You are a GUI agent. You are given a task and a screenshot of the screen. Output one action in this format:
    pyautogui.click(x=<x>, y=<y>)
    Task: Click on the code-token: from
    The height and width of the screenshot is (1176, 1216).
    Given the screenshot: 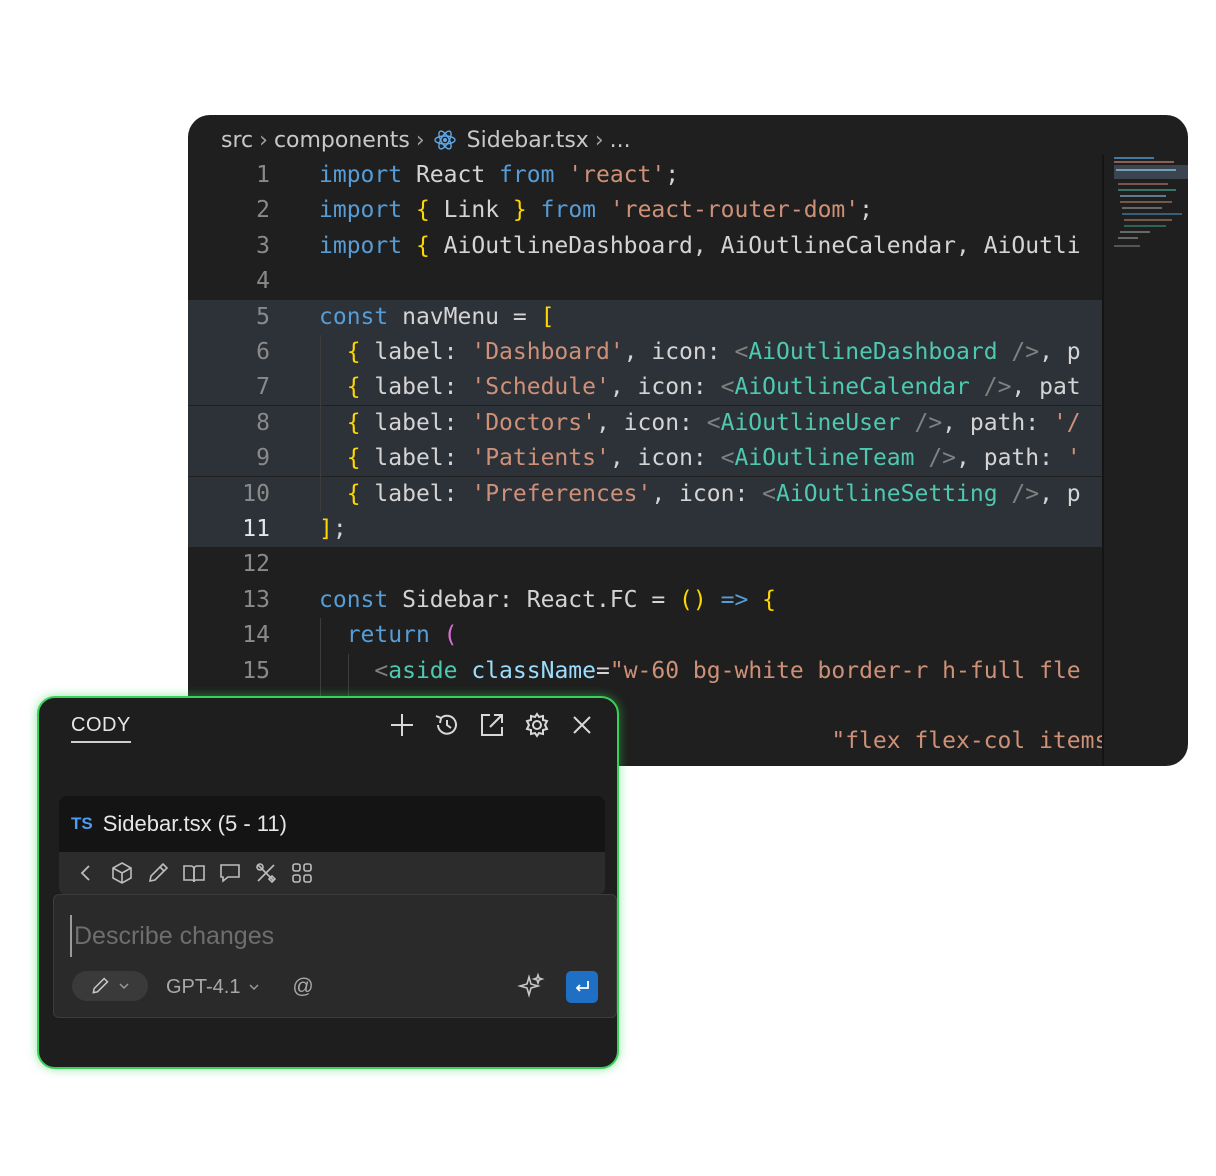 What is the action you would take?
    pyautogui.click(x=527, y=175)
    